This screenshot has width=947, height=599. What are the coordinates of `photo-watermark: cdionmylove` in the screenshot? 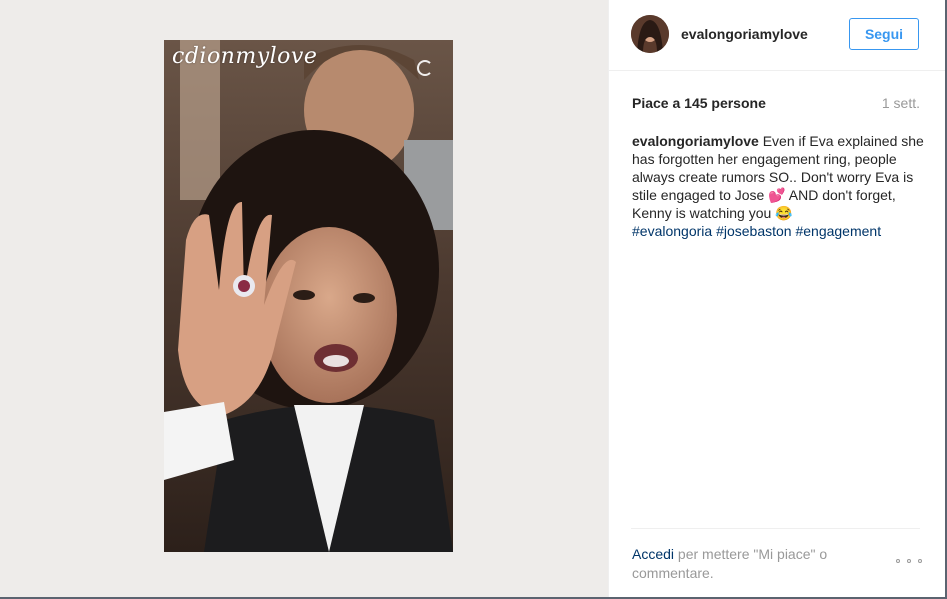 It's located at (245, 56).